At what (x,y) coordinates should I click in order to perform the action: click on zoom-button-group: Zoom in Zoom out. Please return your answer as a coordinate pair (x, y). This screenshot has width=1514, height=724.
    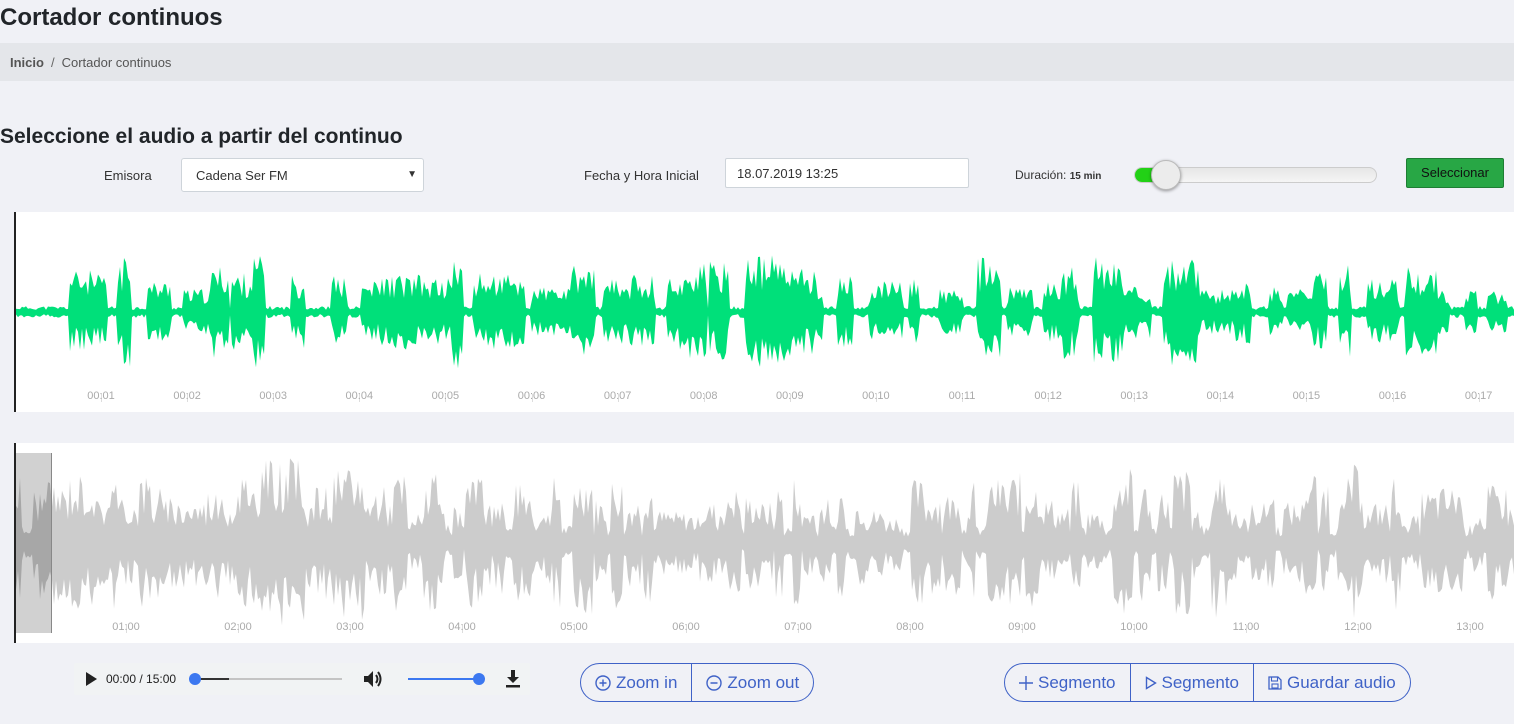
    Looking at the image, I should click on (697, 682).